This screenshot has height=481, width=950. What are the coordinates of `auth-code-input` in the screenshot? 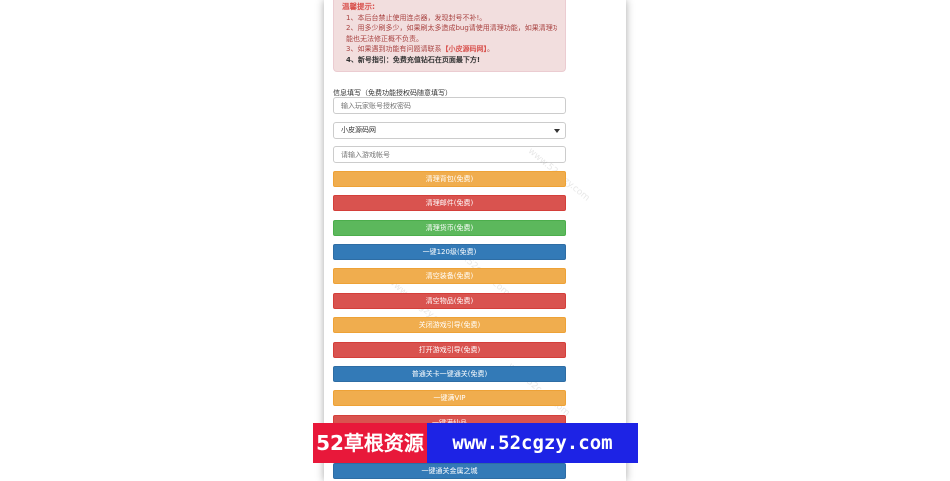 It's located at (449, 105).